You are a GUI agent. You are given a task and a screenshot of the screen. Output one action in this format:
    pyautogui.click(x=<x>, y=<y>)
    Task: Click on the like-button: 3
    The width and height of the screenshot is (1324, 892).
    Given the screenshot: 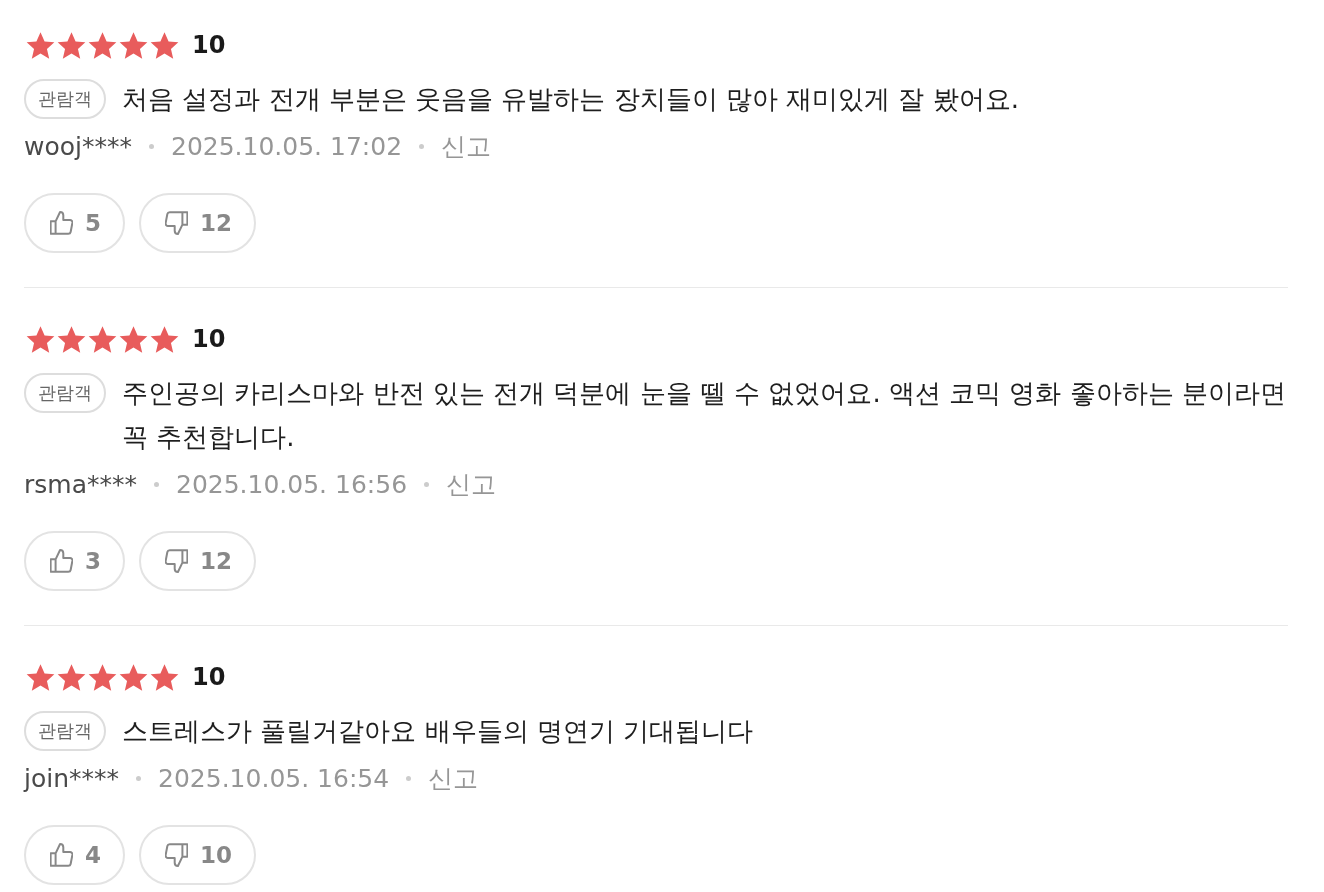 What is the action you would take?
    pyautogui.click(x=74, y=561)
    